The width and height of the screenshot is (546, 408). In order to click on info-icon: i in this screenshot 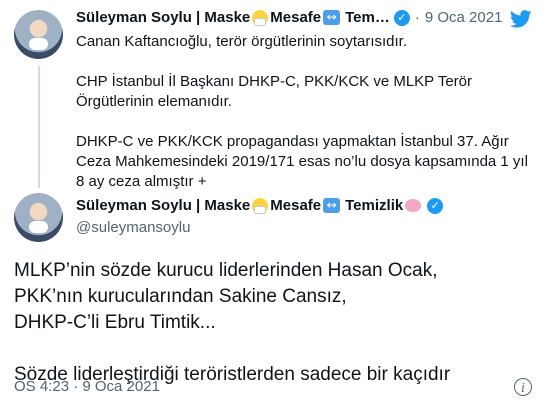, I will do `click(523, 387)`.